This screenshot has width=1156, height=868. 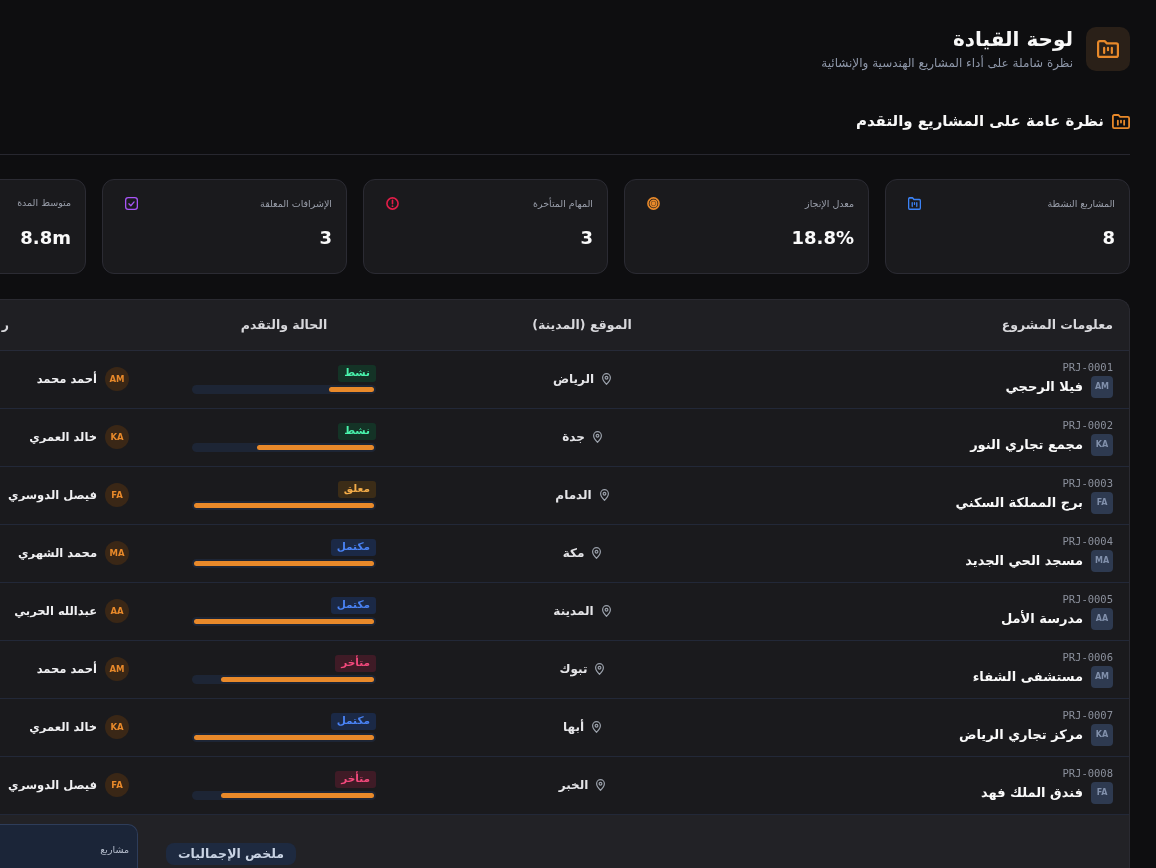 I want to click on stat-label: الإشرافات المعلقة, so click(x=296, y=203).